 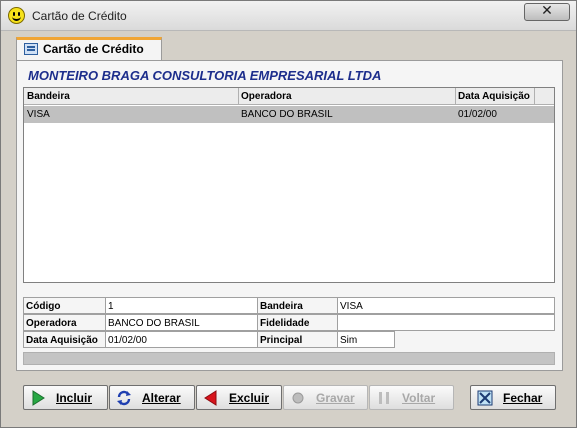 What do you see at coordinates (161, 398) in the screenshot?
I see `alterar-label: Alterar` at bounding box center [161, 398].